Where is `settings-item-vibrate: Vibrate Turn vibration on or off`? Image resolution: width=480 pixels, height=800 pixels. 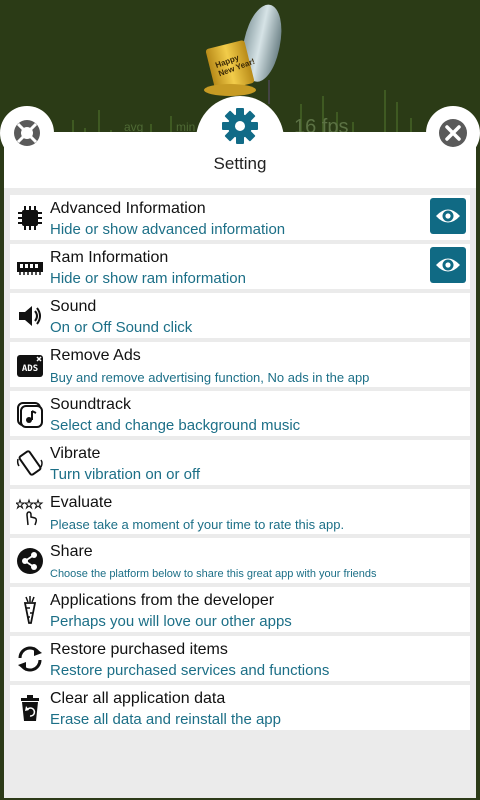
settings-item-vibrate: Vibrate Turn vibration on or off is located at coordinates (240, 462).